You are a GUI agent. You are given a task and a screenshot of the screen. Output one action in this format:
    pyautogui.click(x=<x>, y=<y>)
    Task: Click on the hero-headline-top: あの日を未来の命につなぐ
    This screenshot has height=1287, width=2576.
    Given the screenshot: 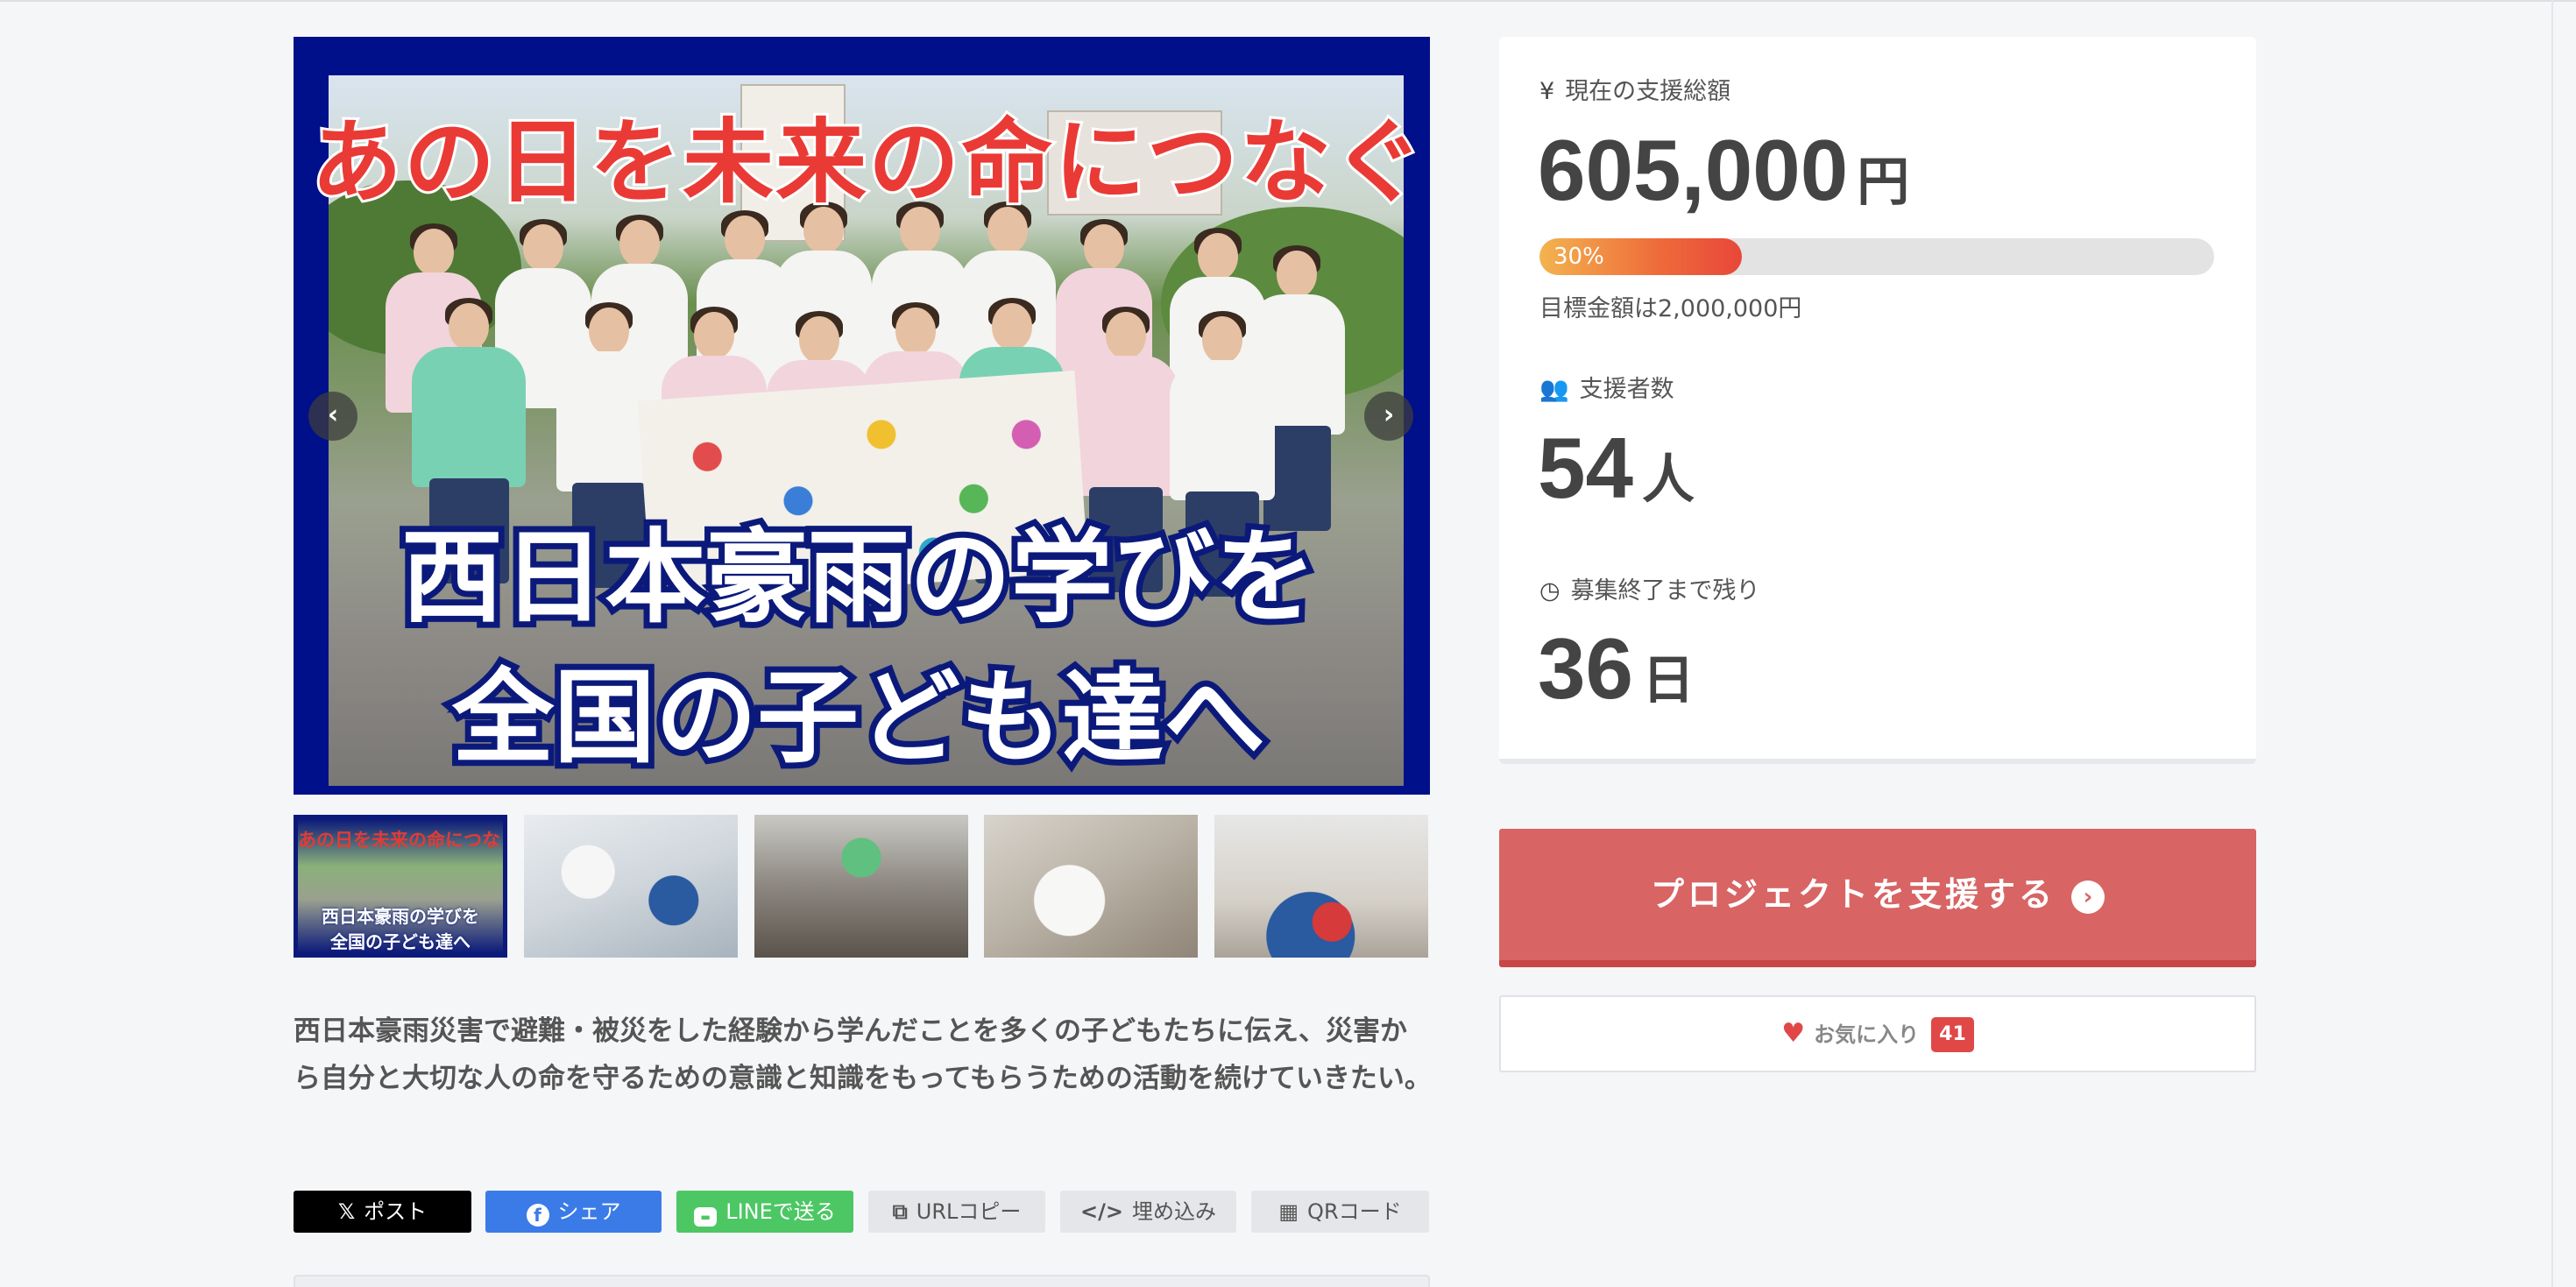 What is the action you would take?
    pyautogui.click(x=867, y=162)
    